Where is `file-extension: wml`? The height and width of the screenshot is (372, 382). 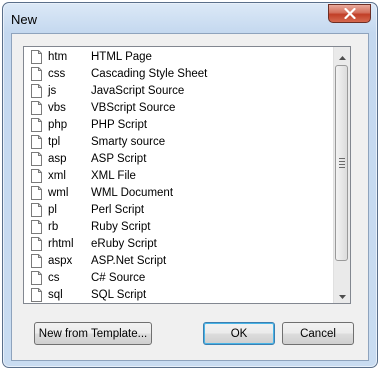 file-extension: wml is located at coordinates (58, 193).